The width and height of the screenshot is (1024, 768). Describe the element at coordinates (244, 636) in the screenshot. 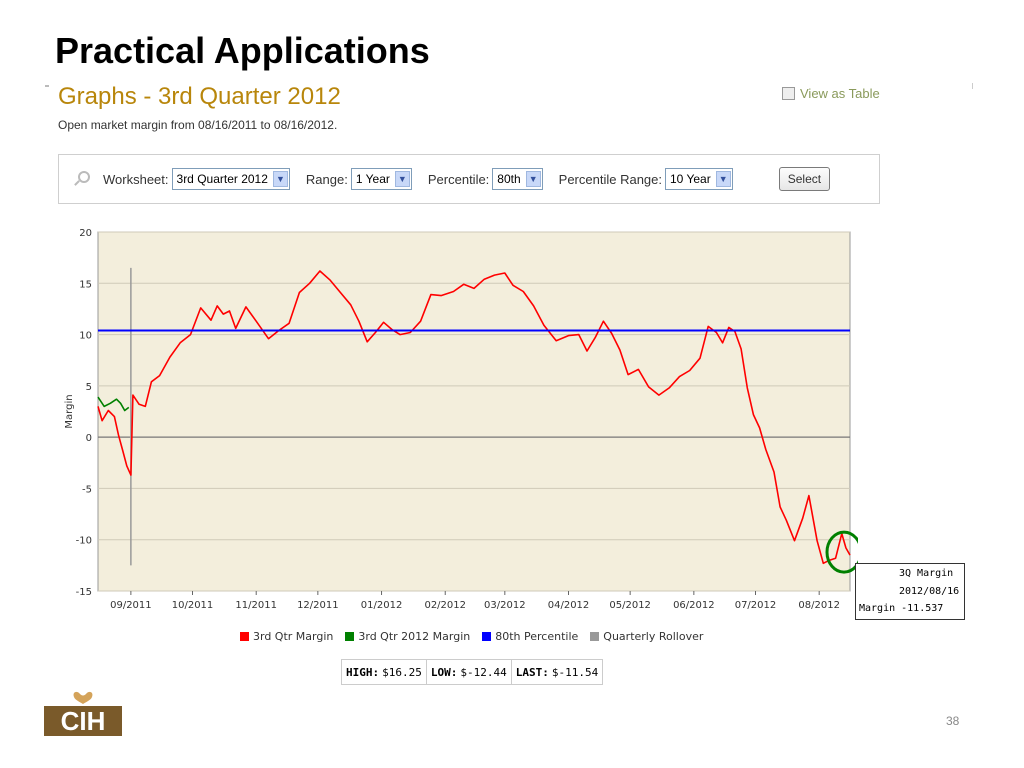

I see `legend-swatch-red` at that location.